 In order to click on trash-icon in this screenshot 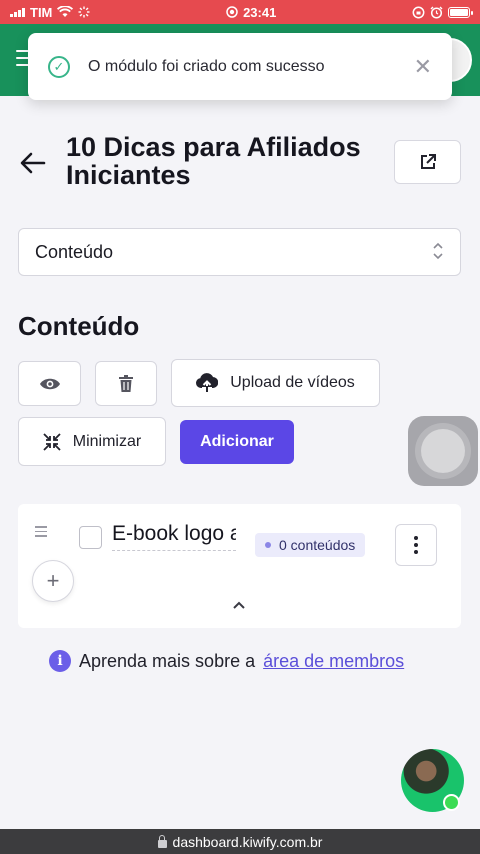, I will do `click(126, 383)`.